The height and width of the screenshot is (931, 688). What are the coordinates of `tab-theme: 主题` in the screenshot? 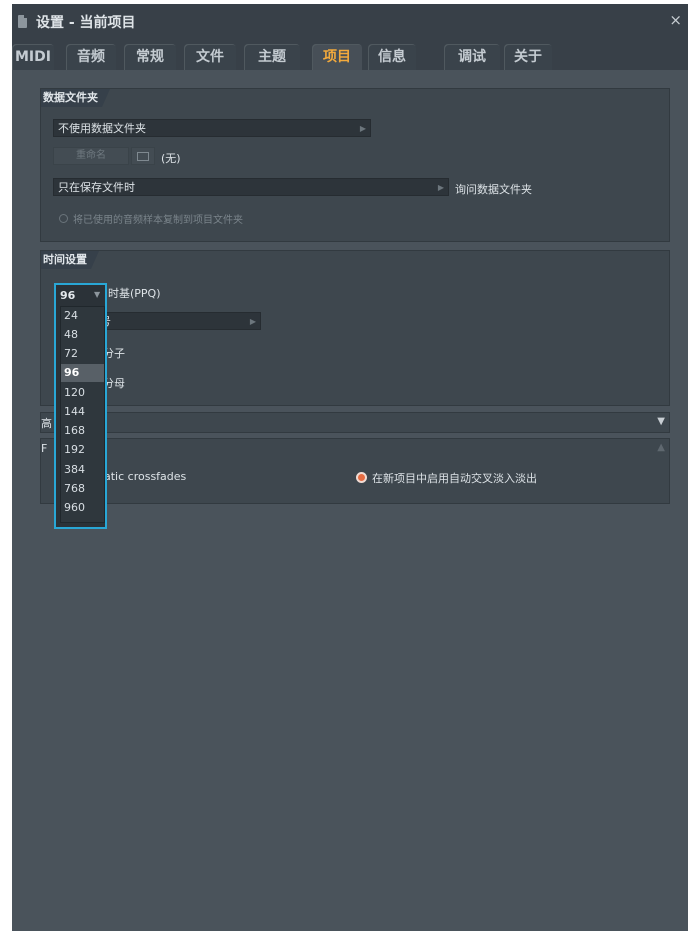 It's located at (272, 57).